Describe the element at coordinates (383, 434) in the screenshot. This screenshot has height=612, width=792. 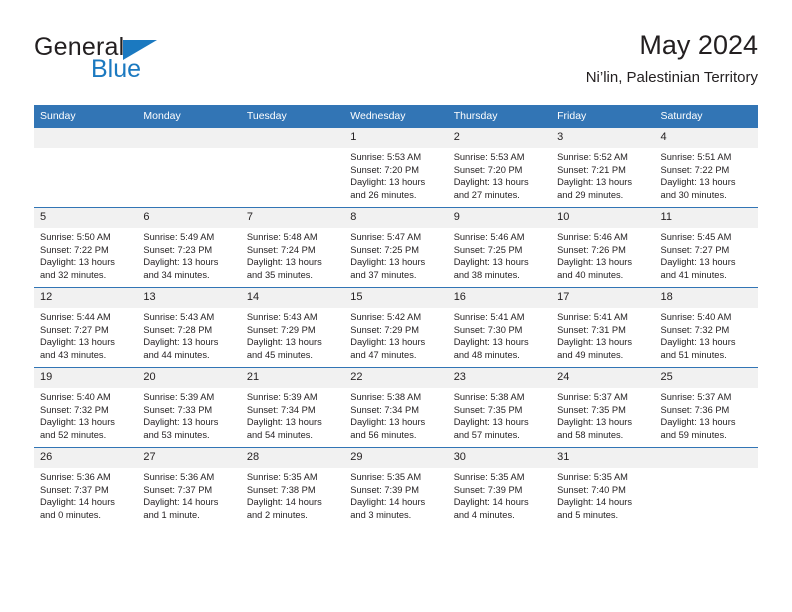
I see `daylight-text-line2: and 56 minutes.` at that location.